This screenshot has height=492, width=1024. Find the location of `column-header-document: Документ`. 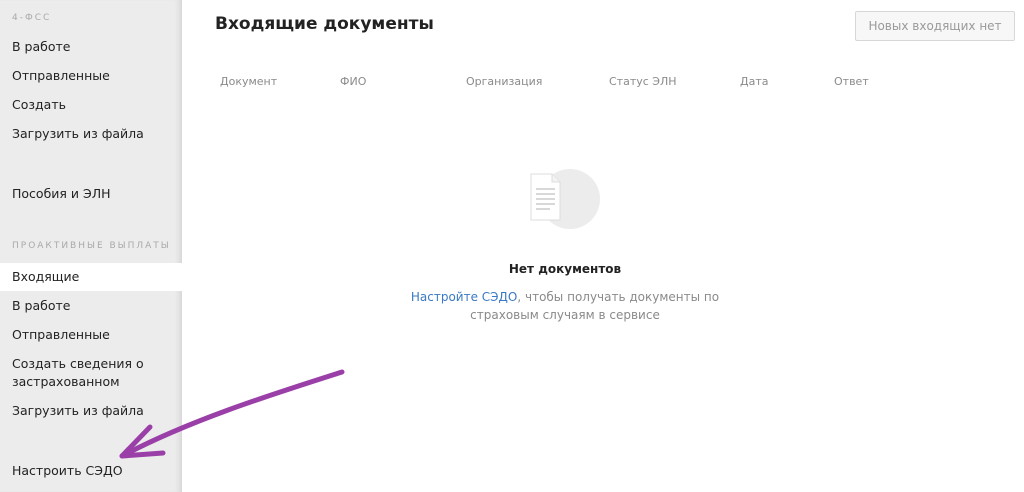

column-header-document: Документ is located at coordinates (248, 81).